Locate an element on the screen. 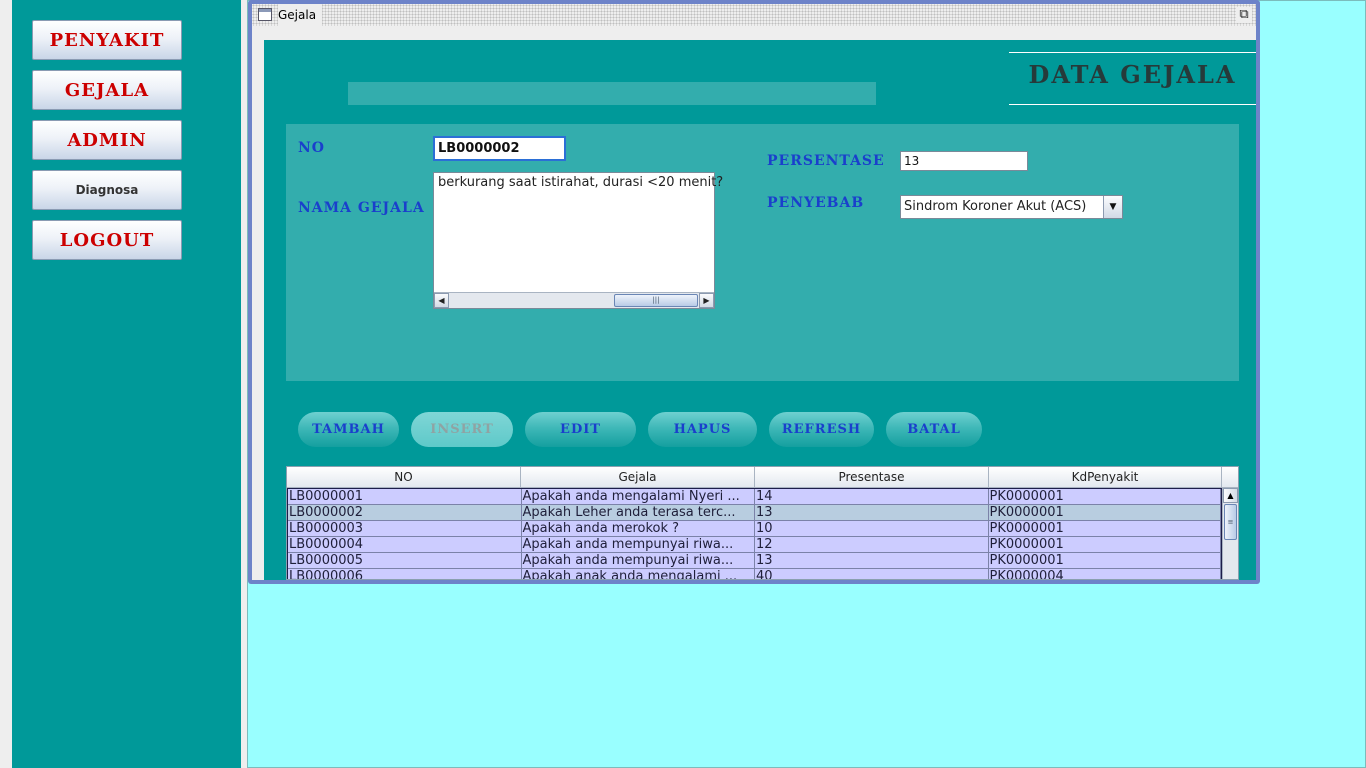  column-header-gejala: Gejala is located at coordinates (638, 477).